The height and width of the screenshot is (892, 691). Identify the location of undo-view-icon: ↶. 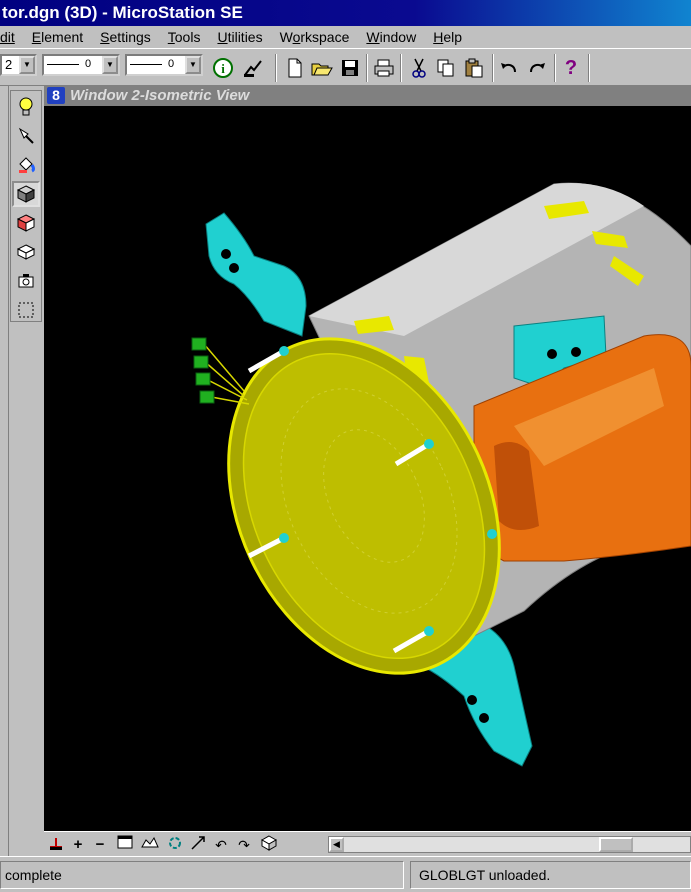
(221, 845).